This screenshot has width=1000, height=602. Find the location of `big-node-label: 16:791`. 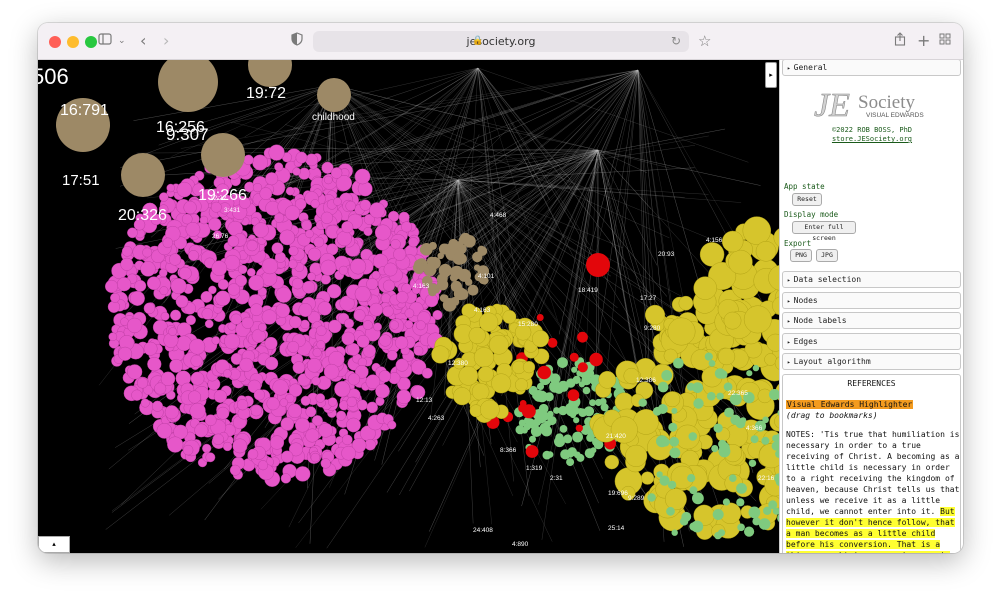

big-node-label: 16:791 is located at coordinates (84, 110).